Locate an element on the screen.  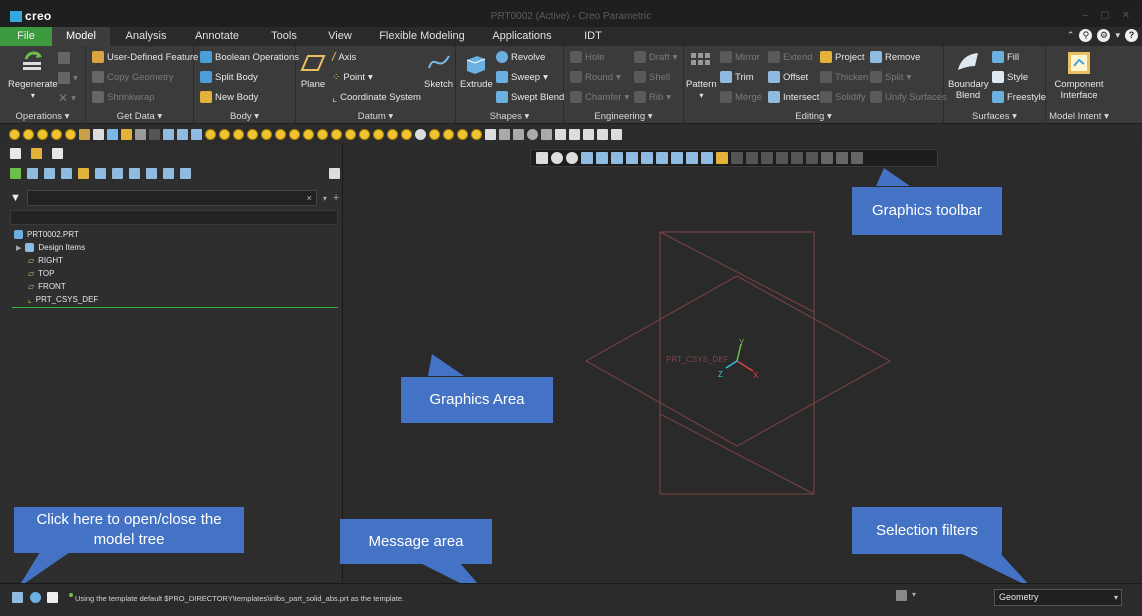
help-icon: ? is located at coordinates (1131, 35).